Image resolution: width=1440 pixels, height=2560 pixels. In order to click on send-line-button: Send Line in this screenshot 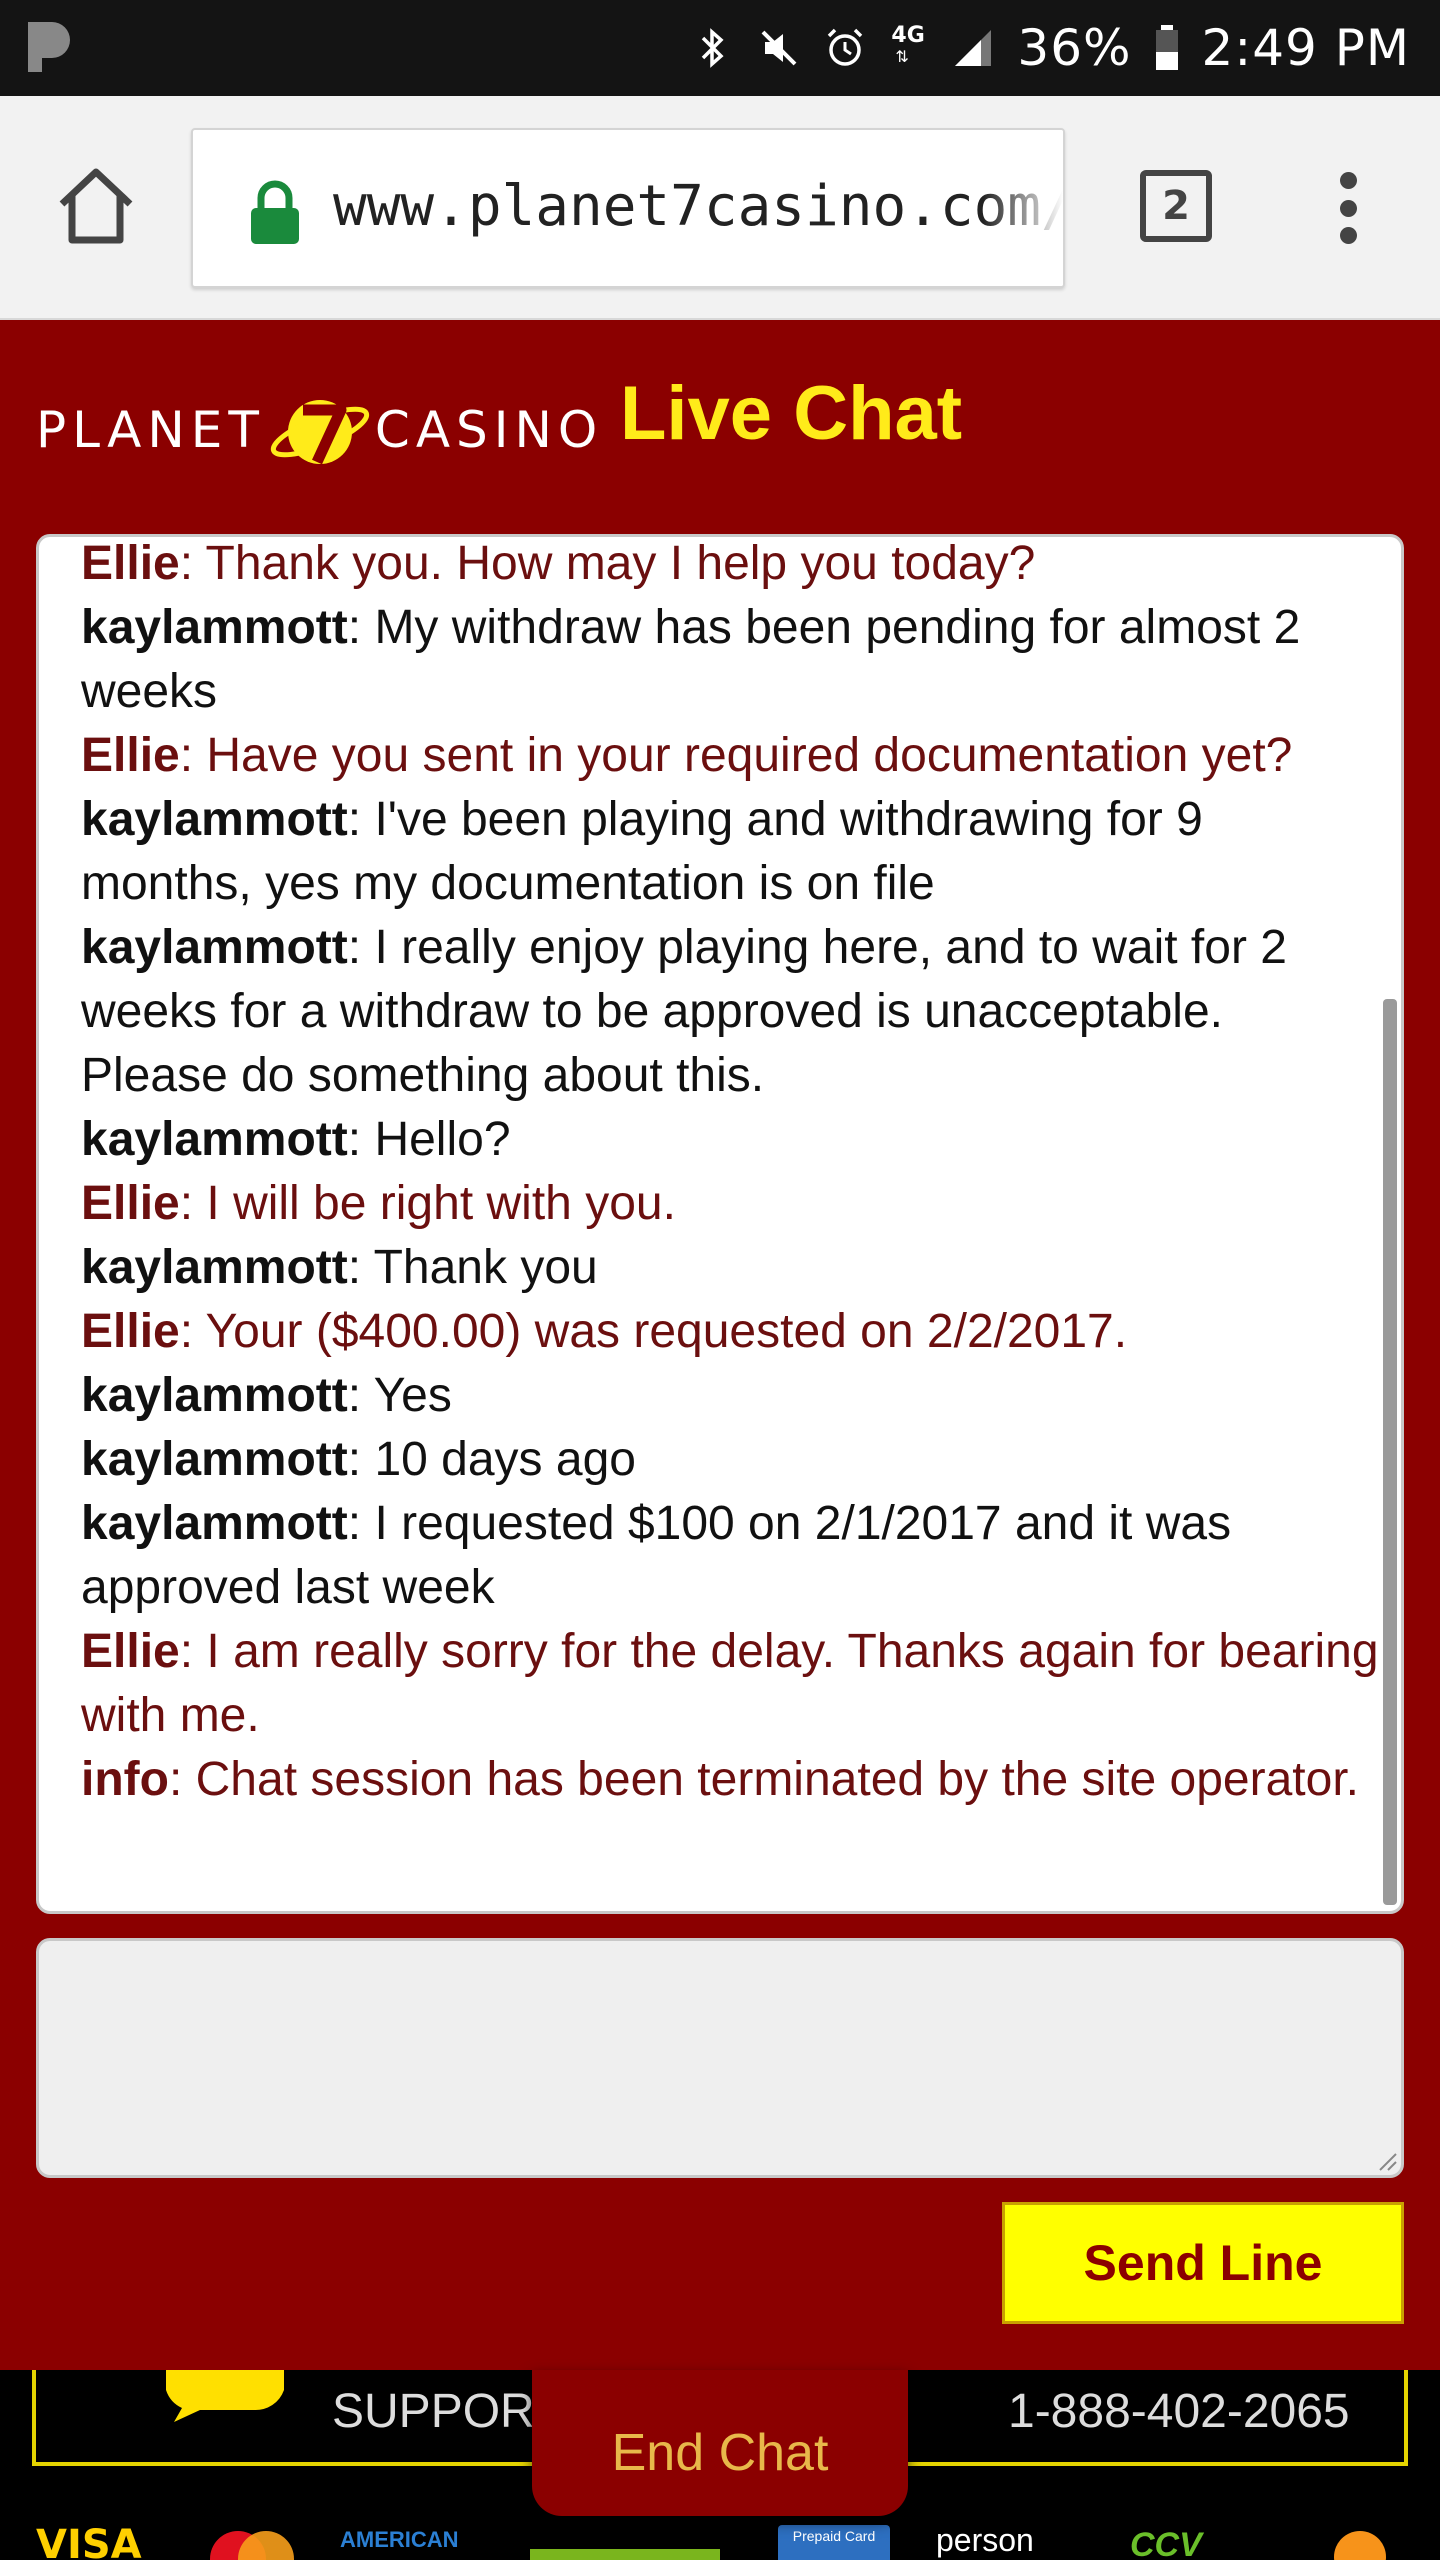, I will do `click(1203, 2263)`.